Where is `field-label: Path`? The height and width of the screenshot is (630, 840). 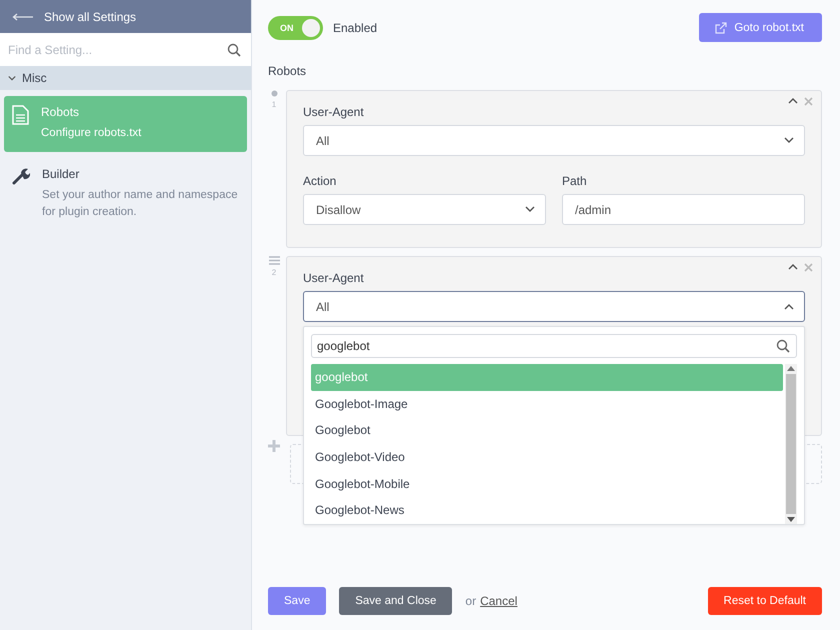
field-label: Path is located at coordinates (575, 181).